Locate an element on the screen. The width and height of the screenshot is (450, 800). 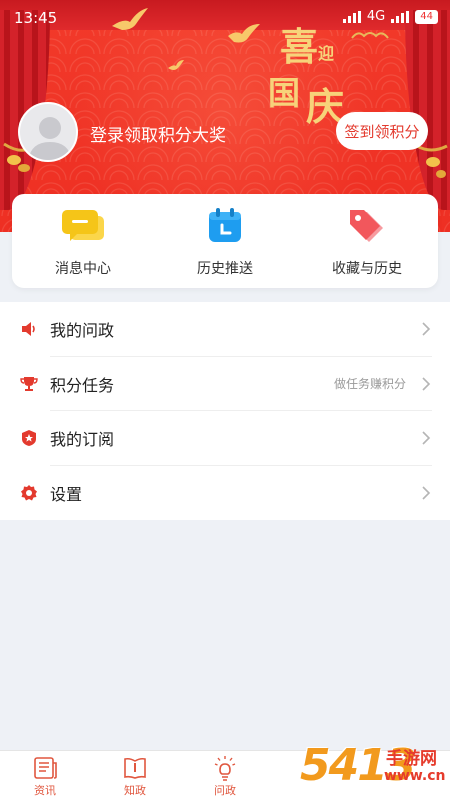
quick-action-history-push: 历史推送 is located at coordinates (225, 241).